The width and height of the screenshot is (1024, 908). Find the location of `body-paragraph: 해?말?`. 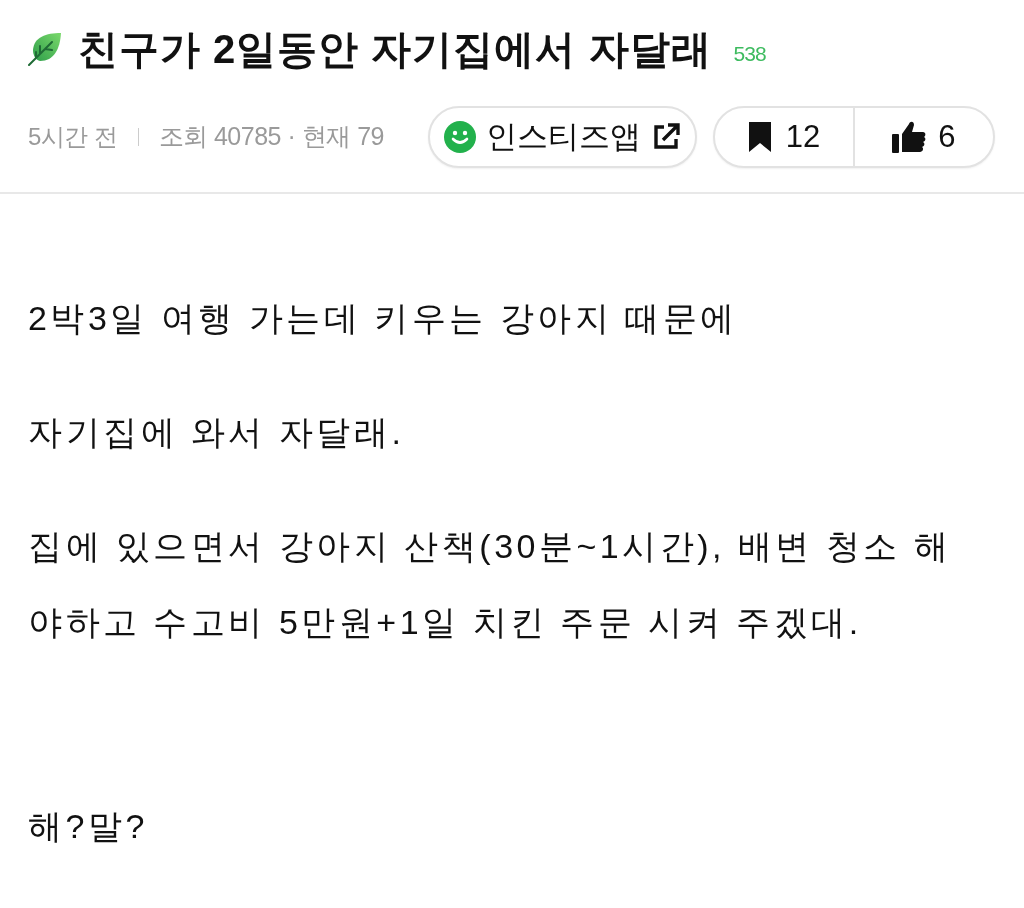

body-paragraph: 해?말? is located at coordinates (88, 826).